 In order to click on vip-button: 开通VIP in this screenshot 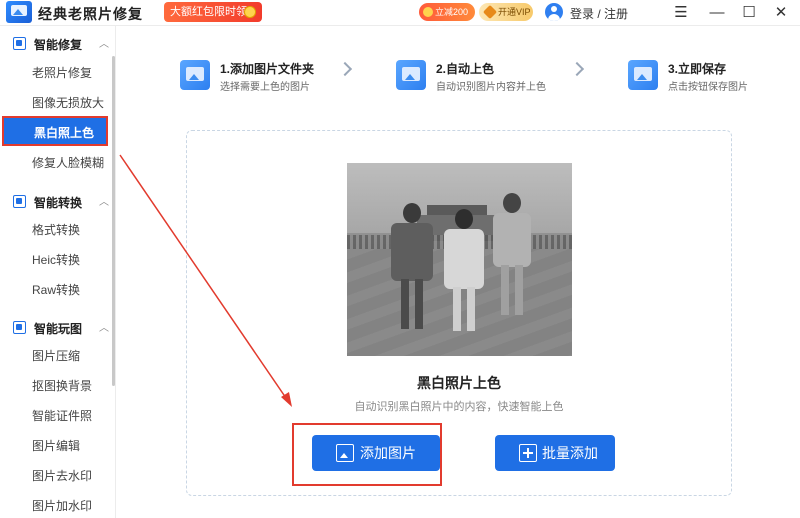, I will do `click(506, 12)`.